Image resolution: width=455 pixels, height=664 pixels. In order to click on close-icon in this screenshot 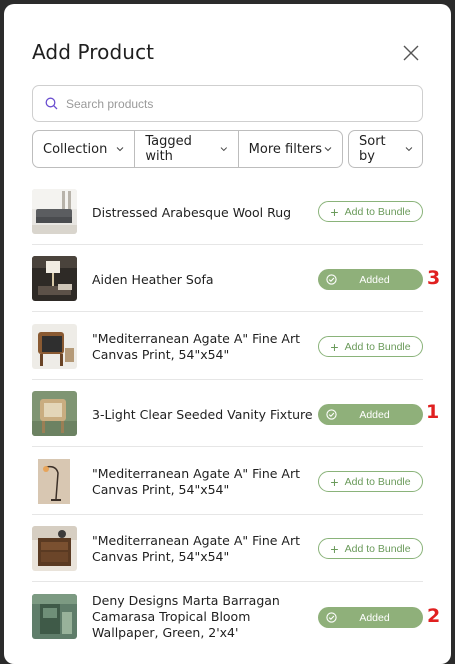, I will do `click(411, 53)`.